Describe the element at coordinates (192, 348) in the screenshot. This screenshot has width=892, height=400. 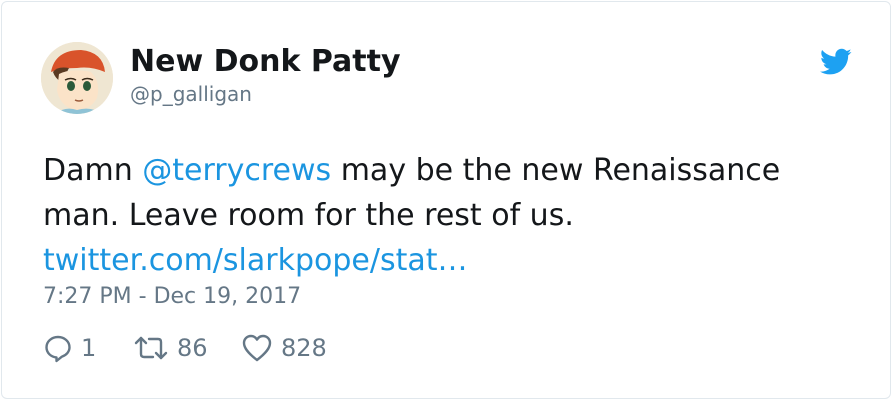
I see `retweet-count: 86` at that location.